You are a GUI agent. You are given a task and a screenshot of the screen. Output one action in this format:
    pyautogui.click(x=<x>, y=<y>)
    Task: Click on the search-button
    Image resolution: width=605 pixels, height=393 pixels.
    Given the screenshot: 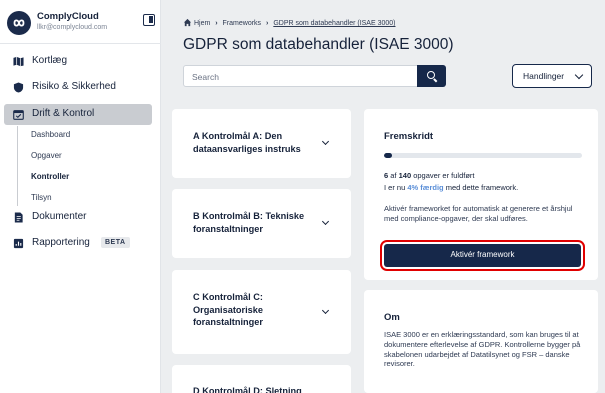 What is the action you would take?
    pyautogui.click(x=431, y=76)
    